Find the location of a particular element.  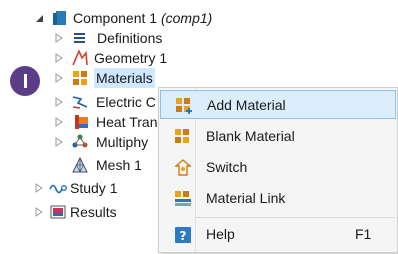

study-icon is located at coordinates (58, 188).